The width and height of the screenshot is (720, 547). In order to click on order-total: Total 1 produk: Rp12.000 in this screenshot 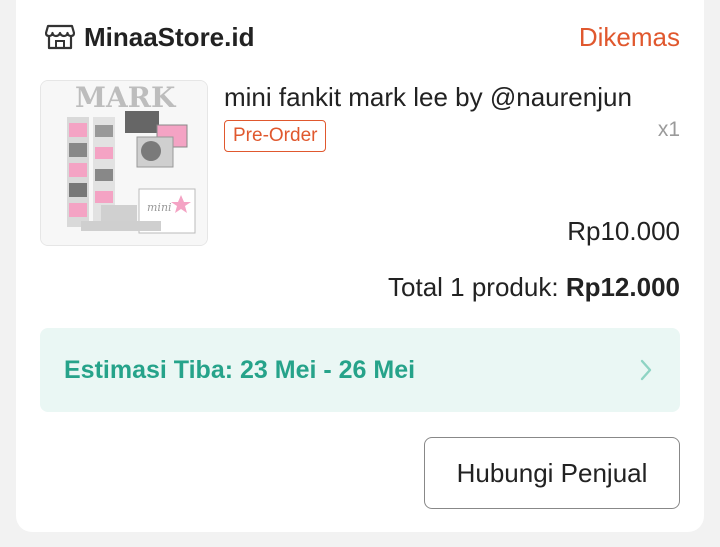, I will do `click(534, 287)`.